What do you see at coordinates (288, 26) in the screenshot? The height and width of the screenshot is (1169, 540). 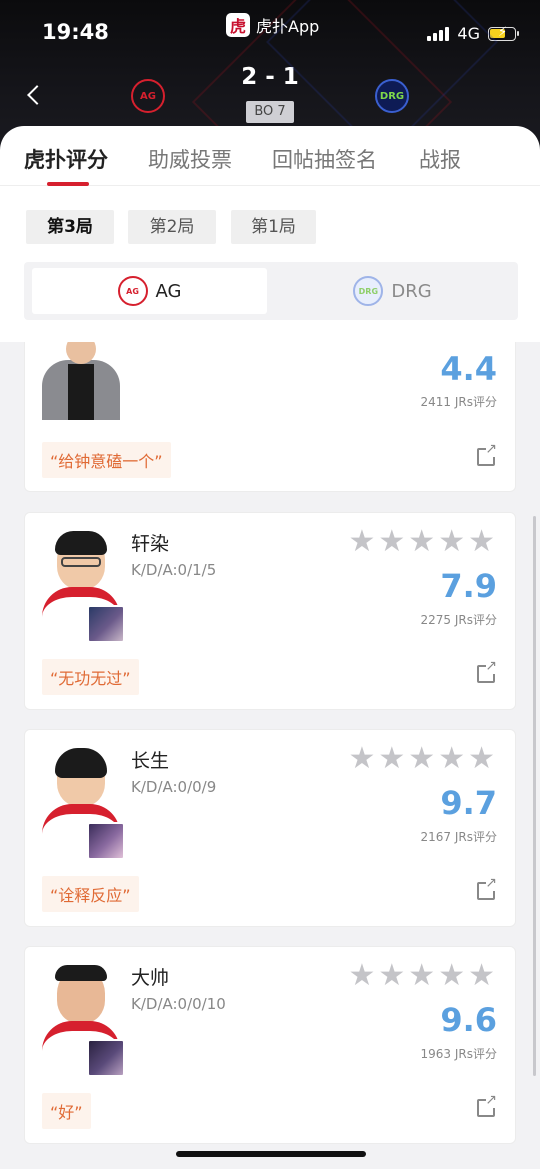 I see `app-name: 虎扑App` at bounding box center [288, 26].